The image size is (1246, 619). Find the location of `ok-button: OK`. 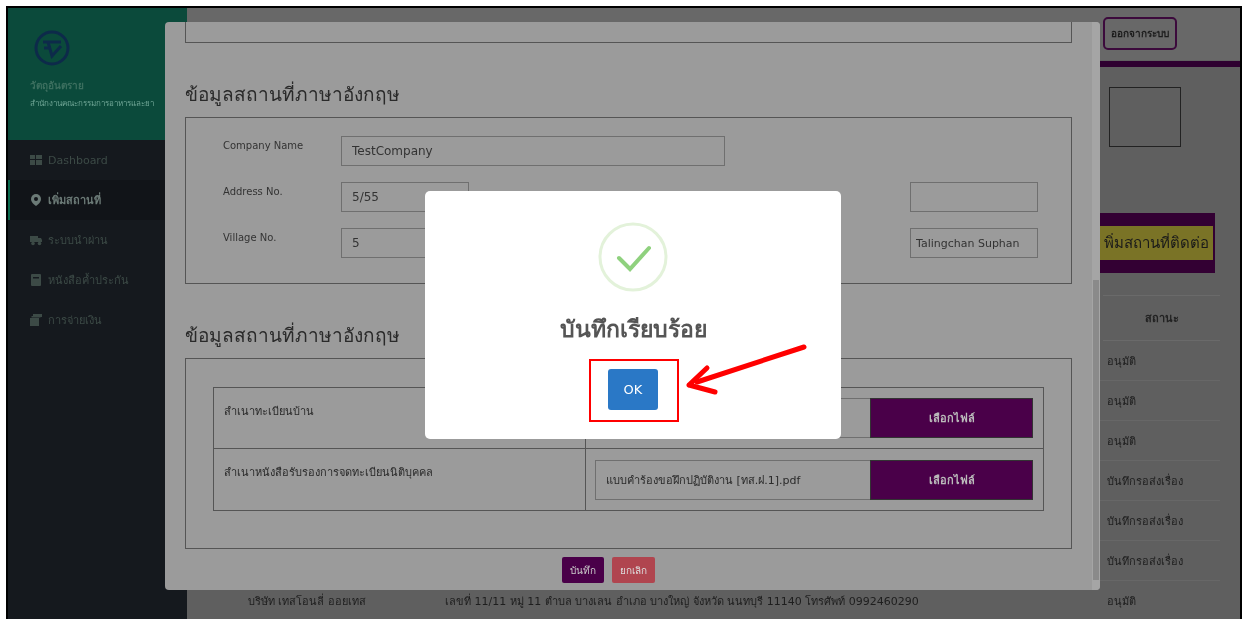

ok-button: OK is located at coordinates (633, 389).